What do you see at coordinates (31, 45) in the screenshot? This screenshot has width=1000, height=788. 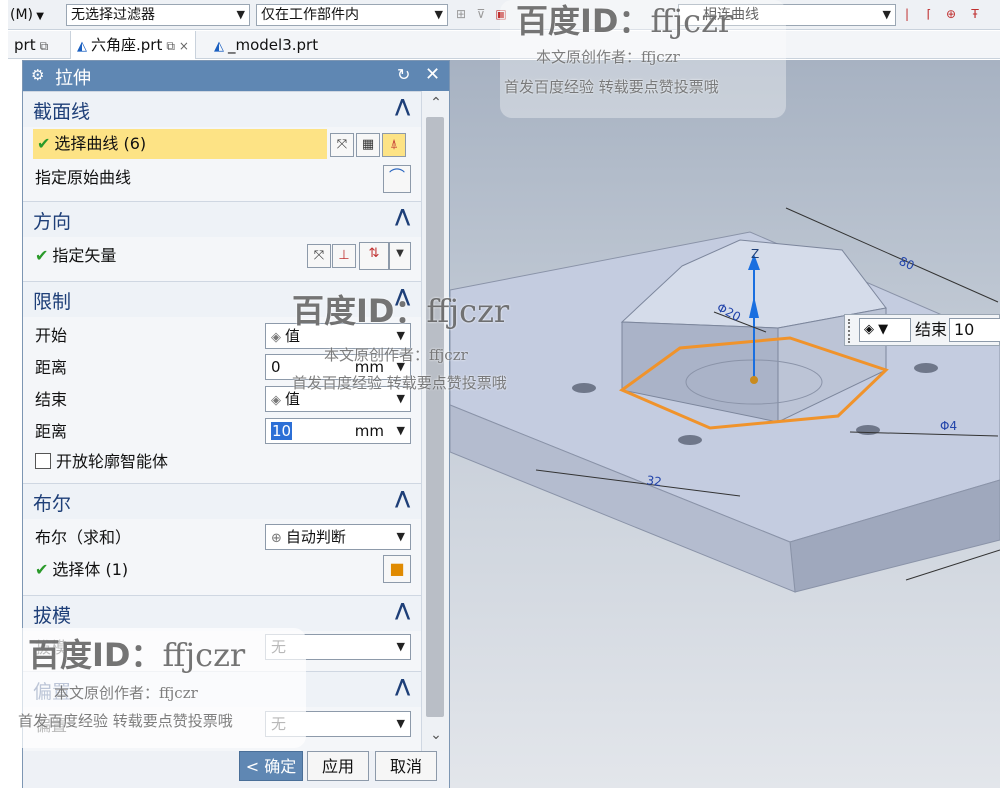 I see `tab-prt: prt ⧉` at bounding box center [31, 45].